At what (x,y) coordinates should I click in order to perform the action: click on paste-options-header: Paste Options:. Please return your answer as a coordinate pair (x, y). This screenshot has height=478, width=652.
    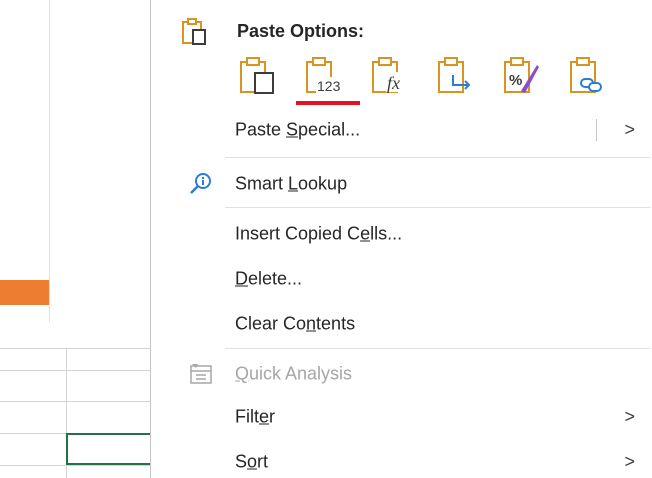
    Looking at the image, I should click on (271, 31).